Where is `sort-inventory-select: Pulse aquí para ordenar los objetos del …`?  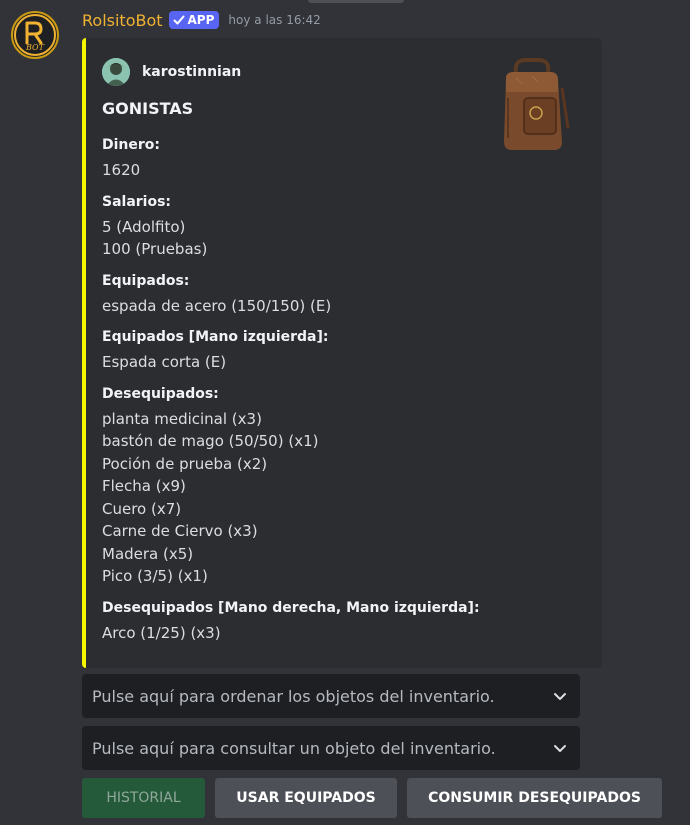
sort-inventory-select: Pulse aquí para ordenar los objetos del … is located at coordinates (331, 696).